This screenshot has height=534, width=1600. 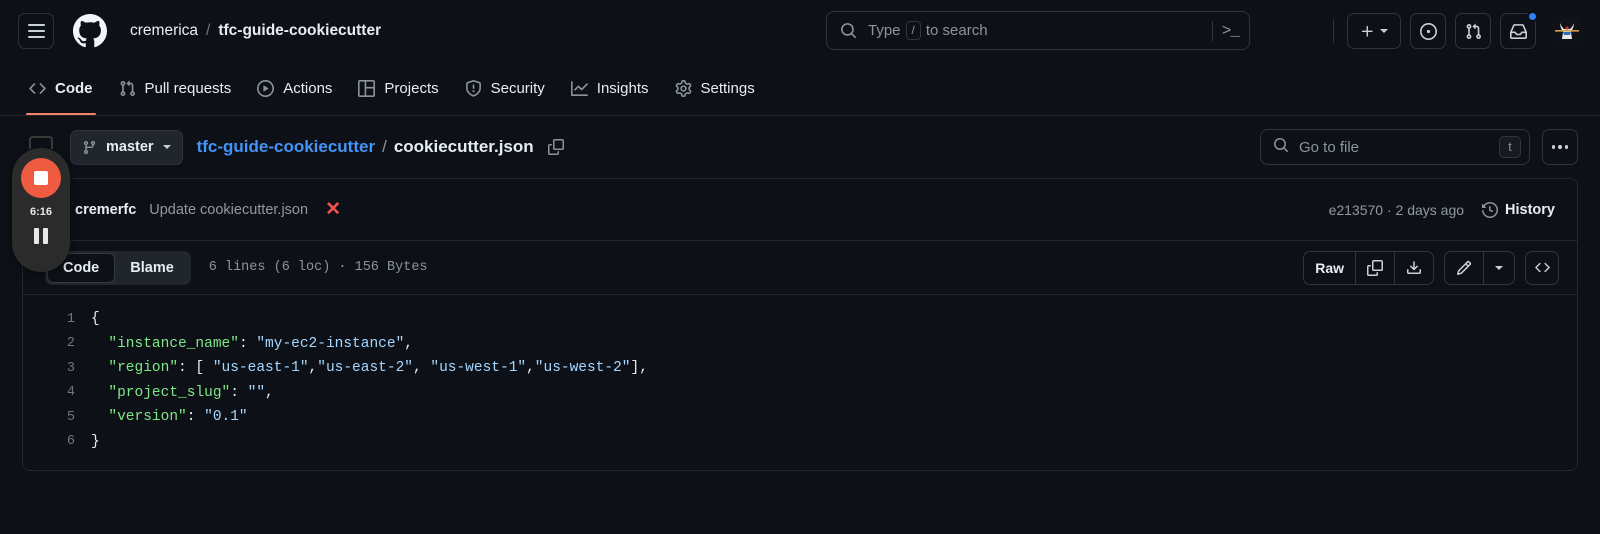 I want to click on line-content: "instance_name": "my-ec2-instance",, so click(x=252, y=344).